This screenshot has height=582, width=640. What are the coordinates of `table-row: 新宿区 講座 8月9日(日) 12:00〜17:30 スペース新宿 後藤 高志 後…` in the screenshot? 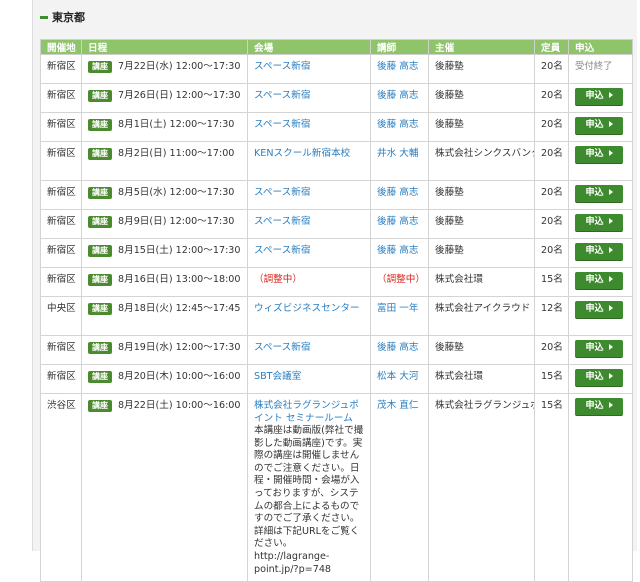 It's located at (336, 224).